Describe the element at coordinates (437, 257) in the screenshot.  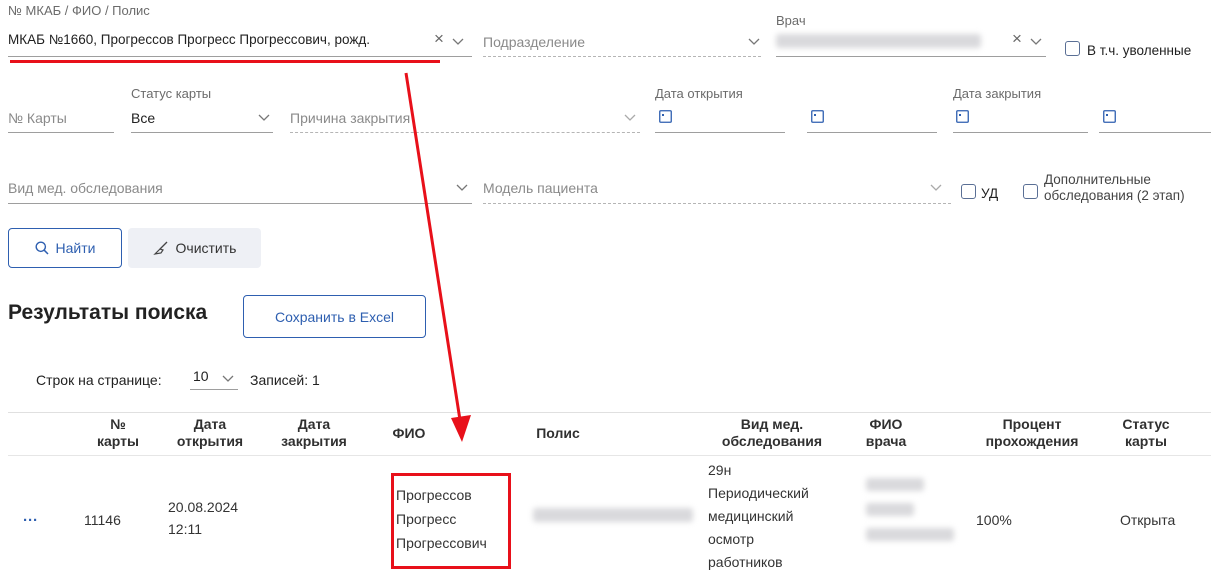
I see `annotation-arrow` at that location.